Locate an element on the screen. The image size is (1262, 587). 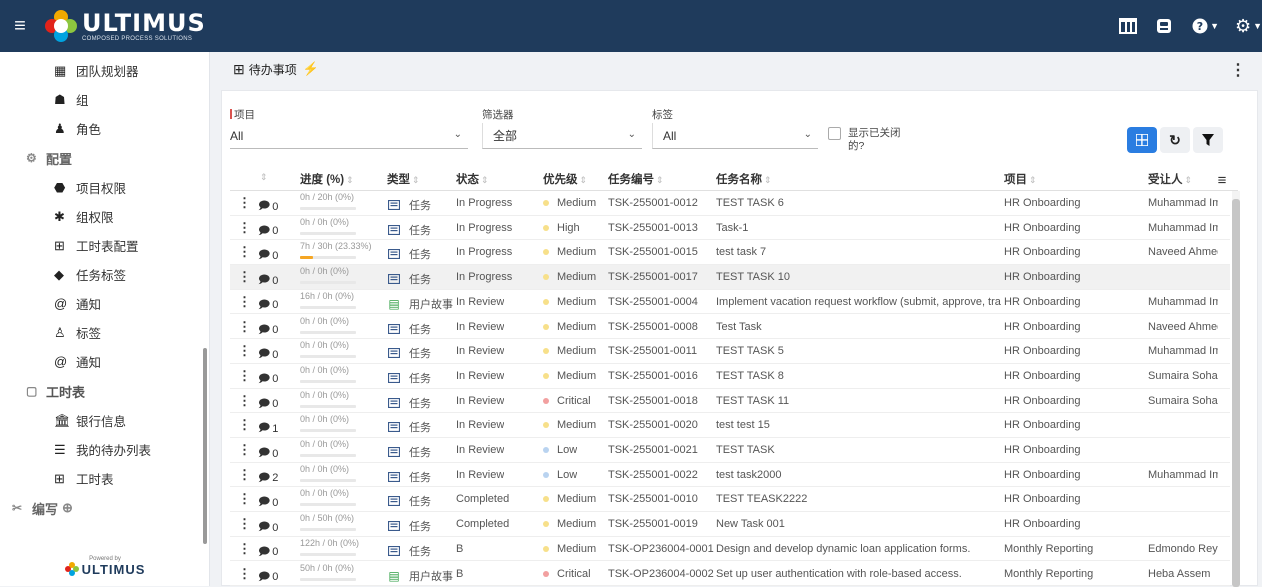
help-dropdown-caret-icon: ▼ is located at coordinates (1214, 26).